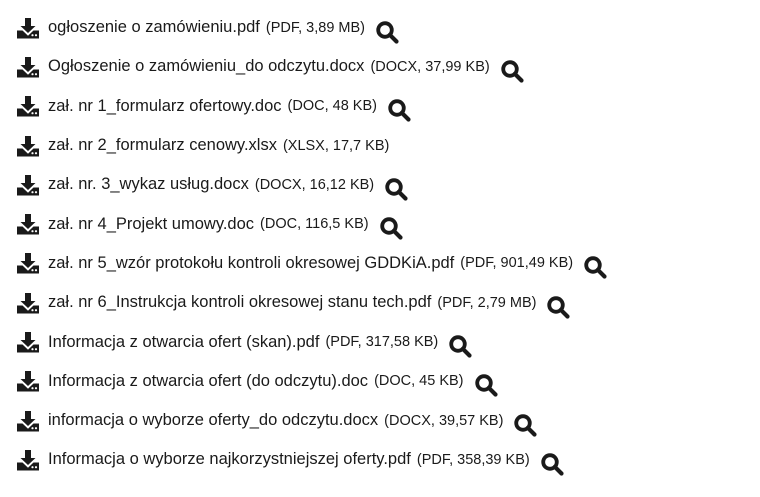 The image size is (760, 497). I want to click on attachment-link: zał. nr. 3_wykaz usług.docx, so click(148, 184).